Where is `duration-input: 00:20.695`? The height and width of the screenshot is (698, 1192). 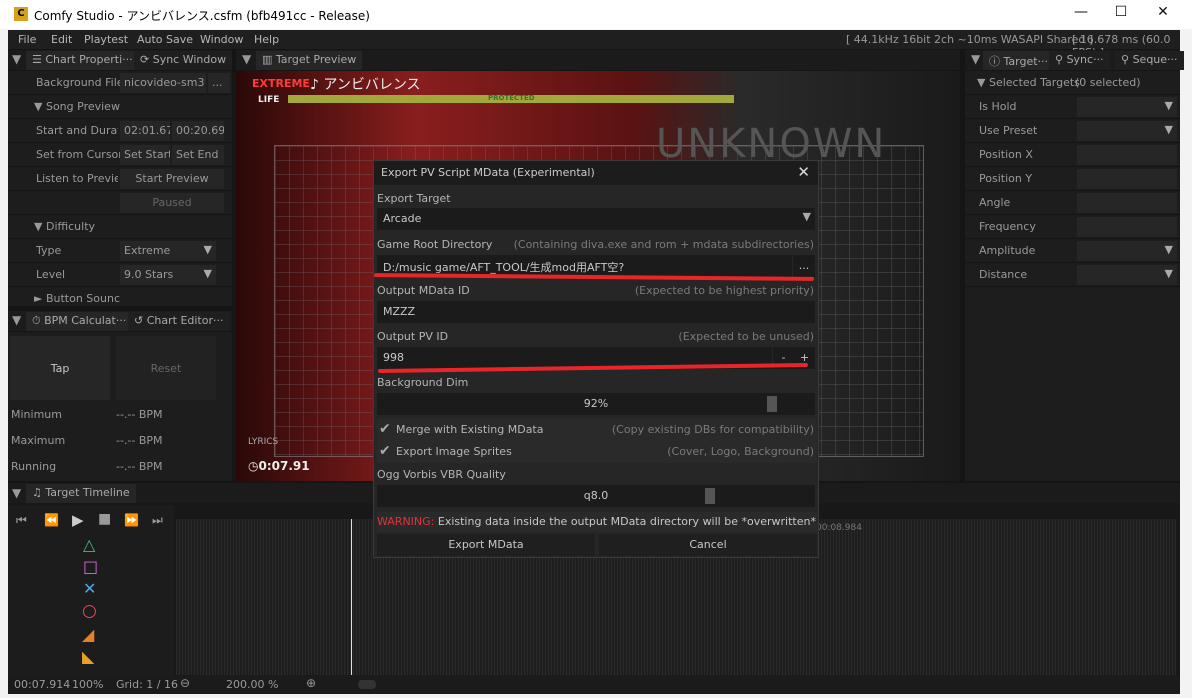
duration-input: 00:20.695 is located at coordinates (198, 131).